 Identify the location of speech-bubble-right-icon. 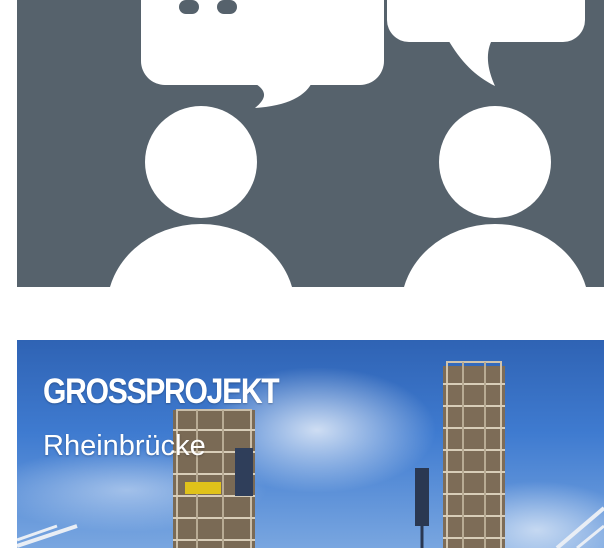
(486, 43).